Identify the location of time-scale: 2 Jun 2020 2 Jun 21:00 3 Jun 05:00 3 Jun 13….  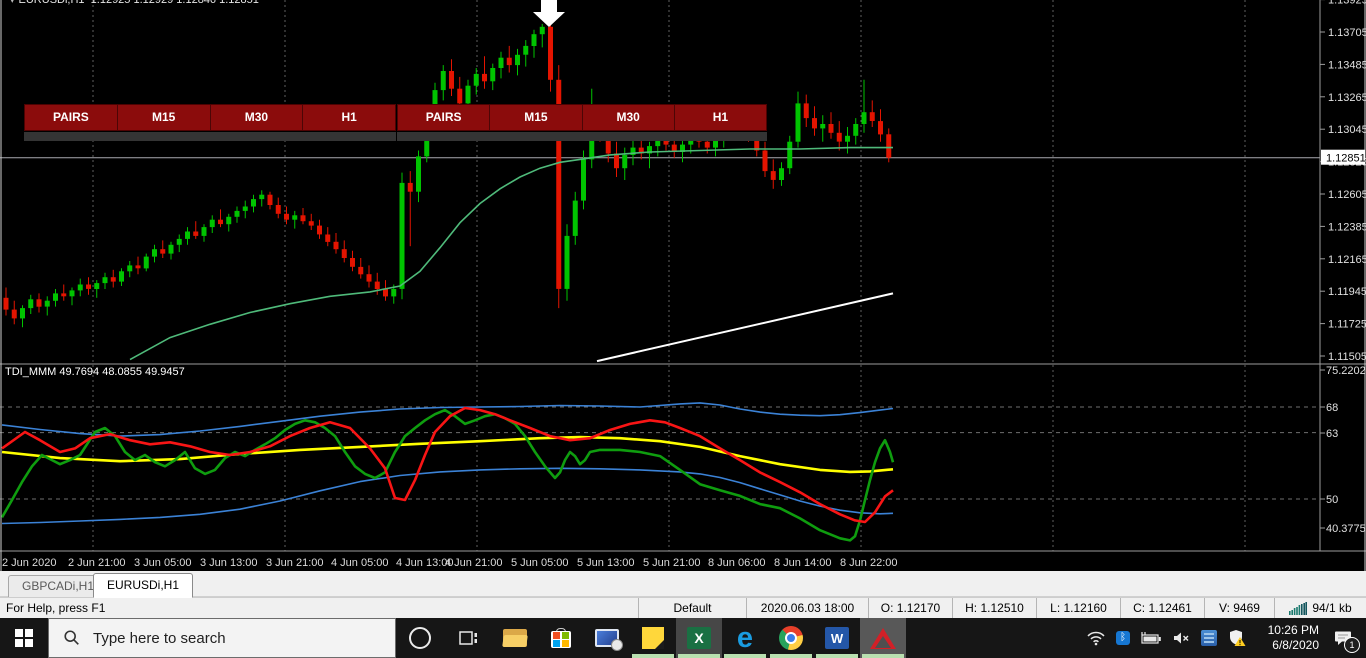
(450, 563).